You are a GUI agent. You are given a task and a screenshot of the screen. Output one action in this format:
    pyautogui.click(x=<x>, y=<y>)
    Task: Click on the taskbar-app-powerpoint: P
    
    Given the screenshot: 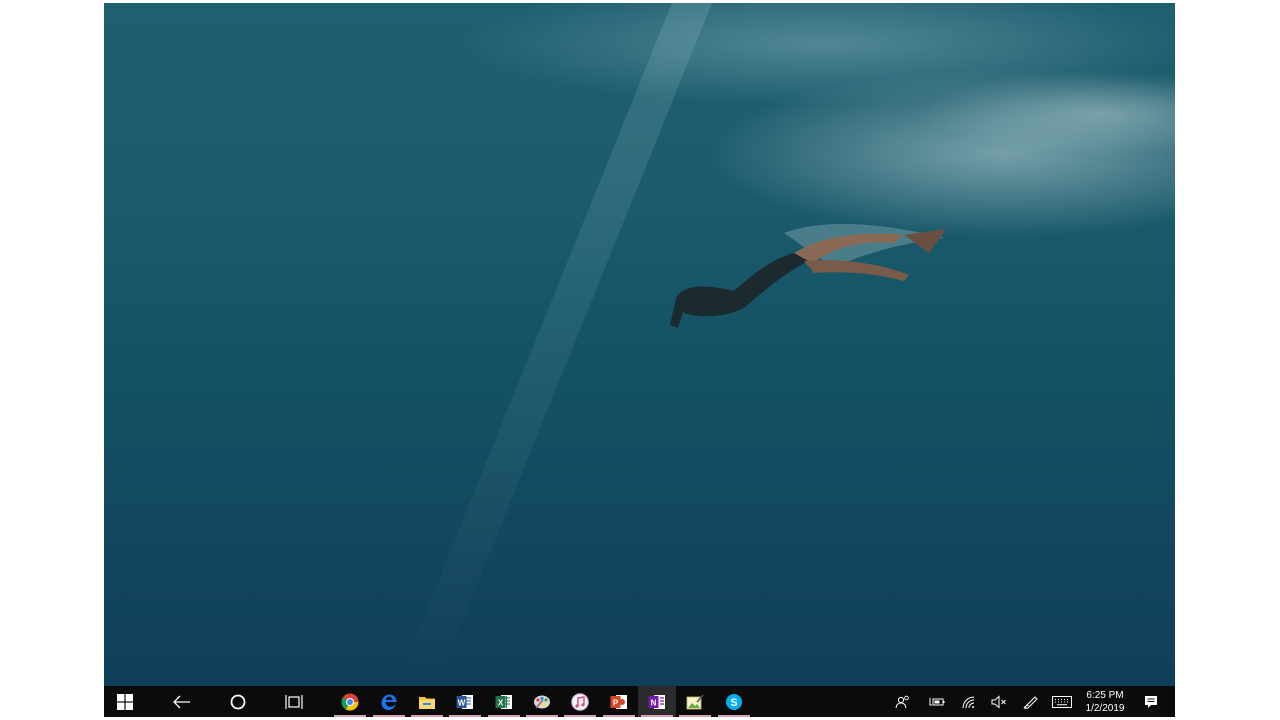 What is the action you would take?
    pyautogui.click(x=619, y=701)
    